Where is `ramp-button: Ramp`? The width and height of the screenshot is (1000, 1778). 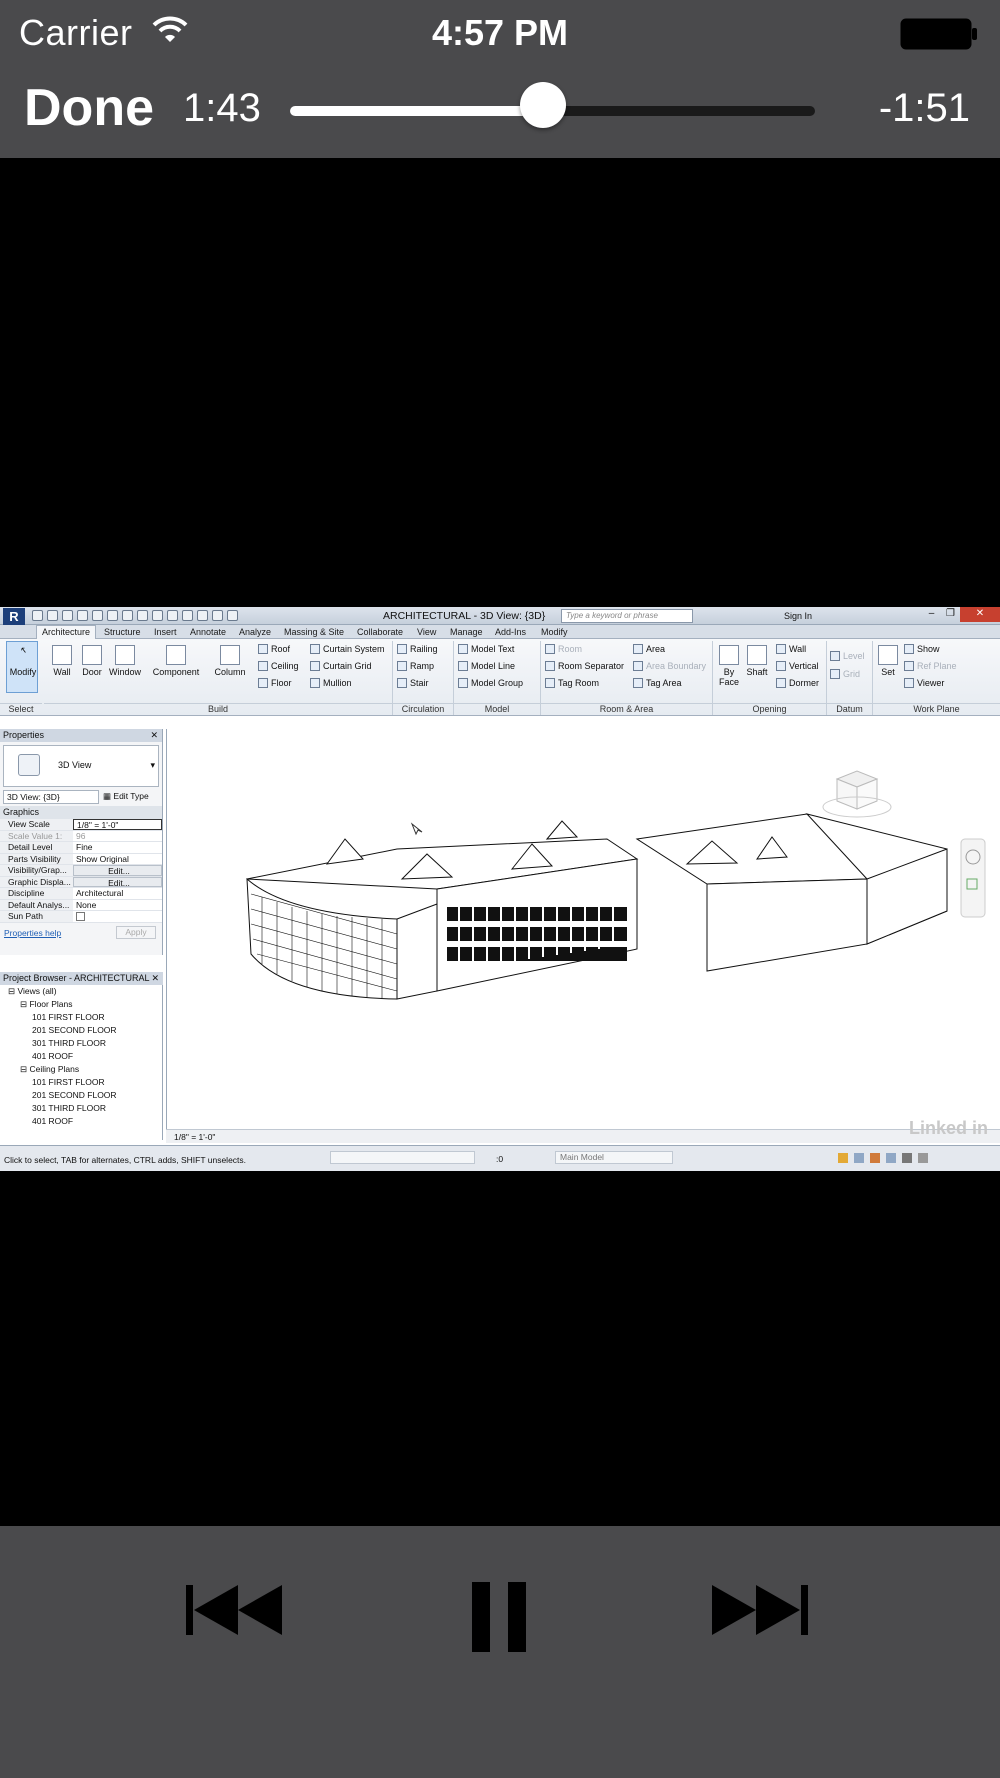 ramp-button: Ramp is located at coordinates (415, 666).